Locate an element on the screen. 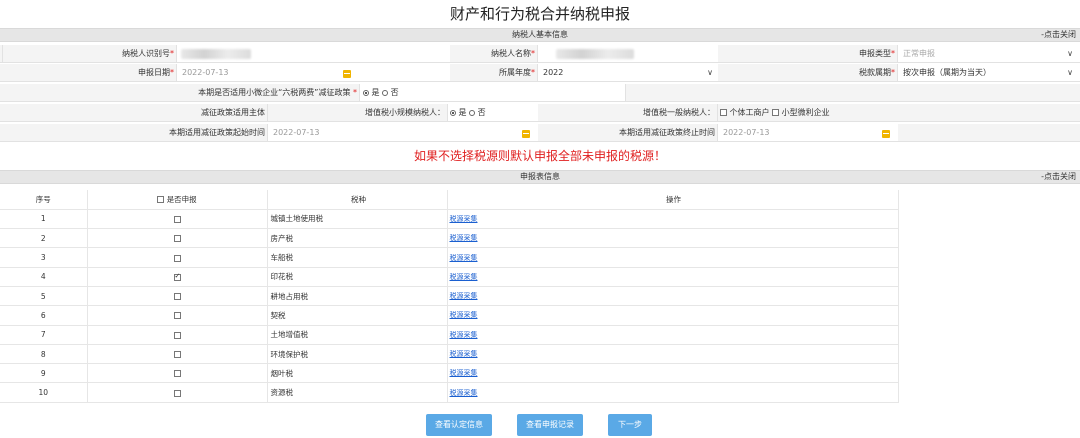 The image size is (1080, 438). table-row: 10 资源税 税源采集 is located at coordinates (449, 392).